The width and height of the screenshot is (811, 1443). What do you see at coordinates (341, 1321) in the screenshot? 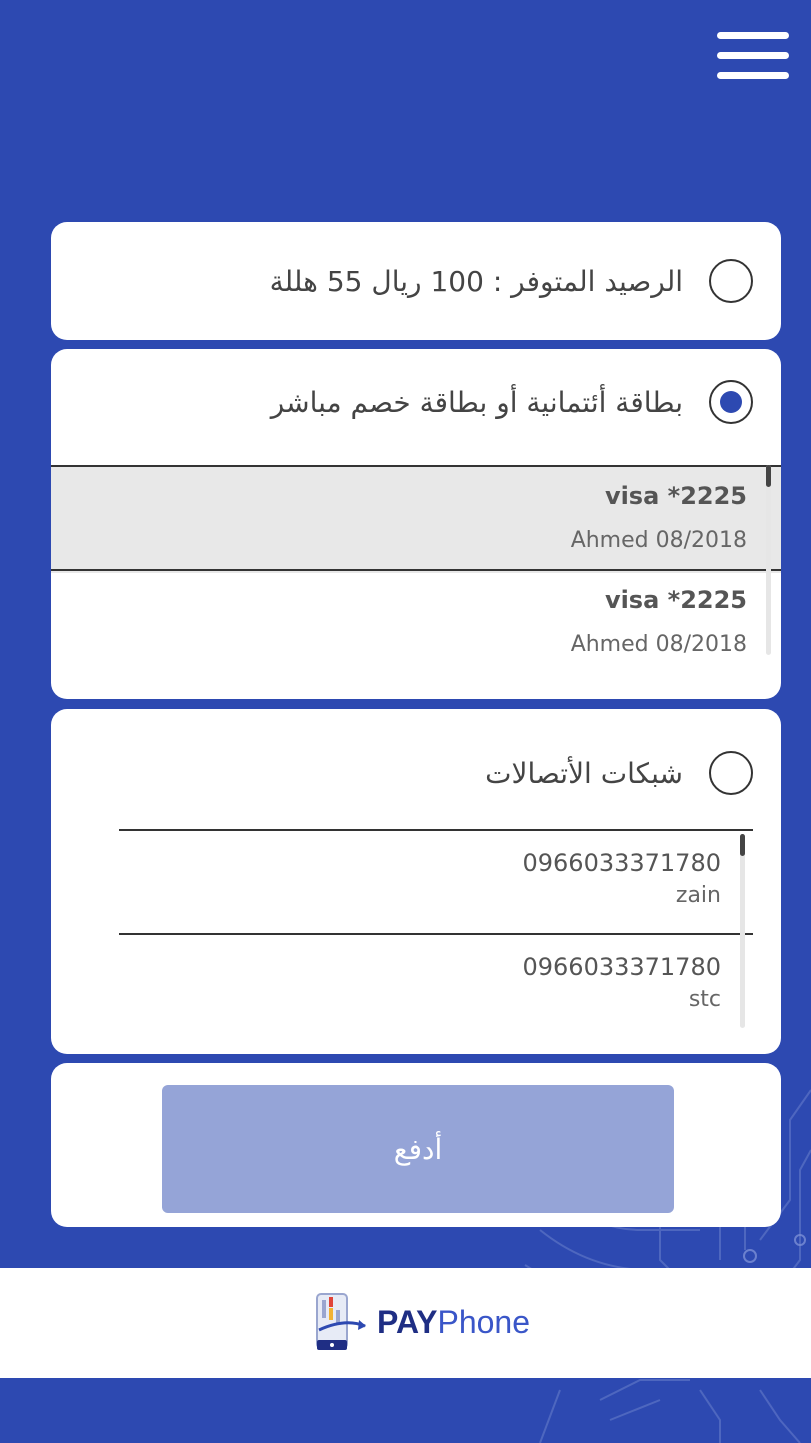
I see `phone-card-logo-icon` at bounding box center [341, 1321].